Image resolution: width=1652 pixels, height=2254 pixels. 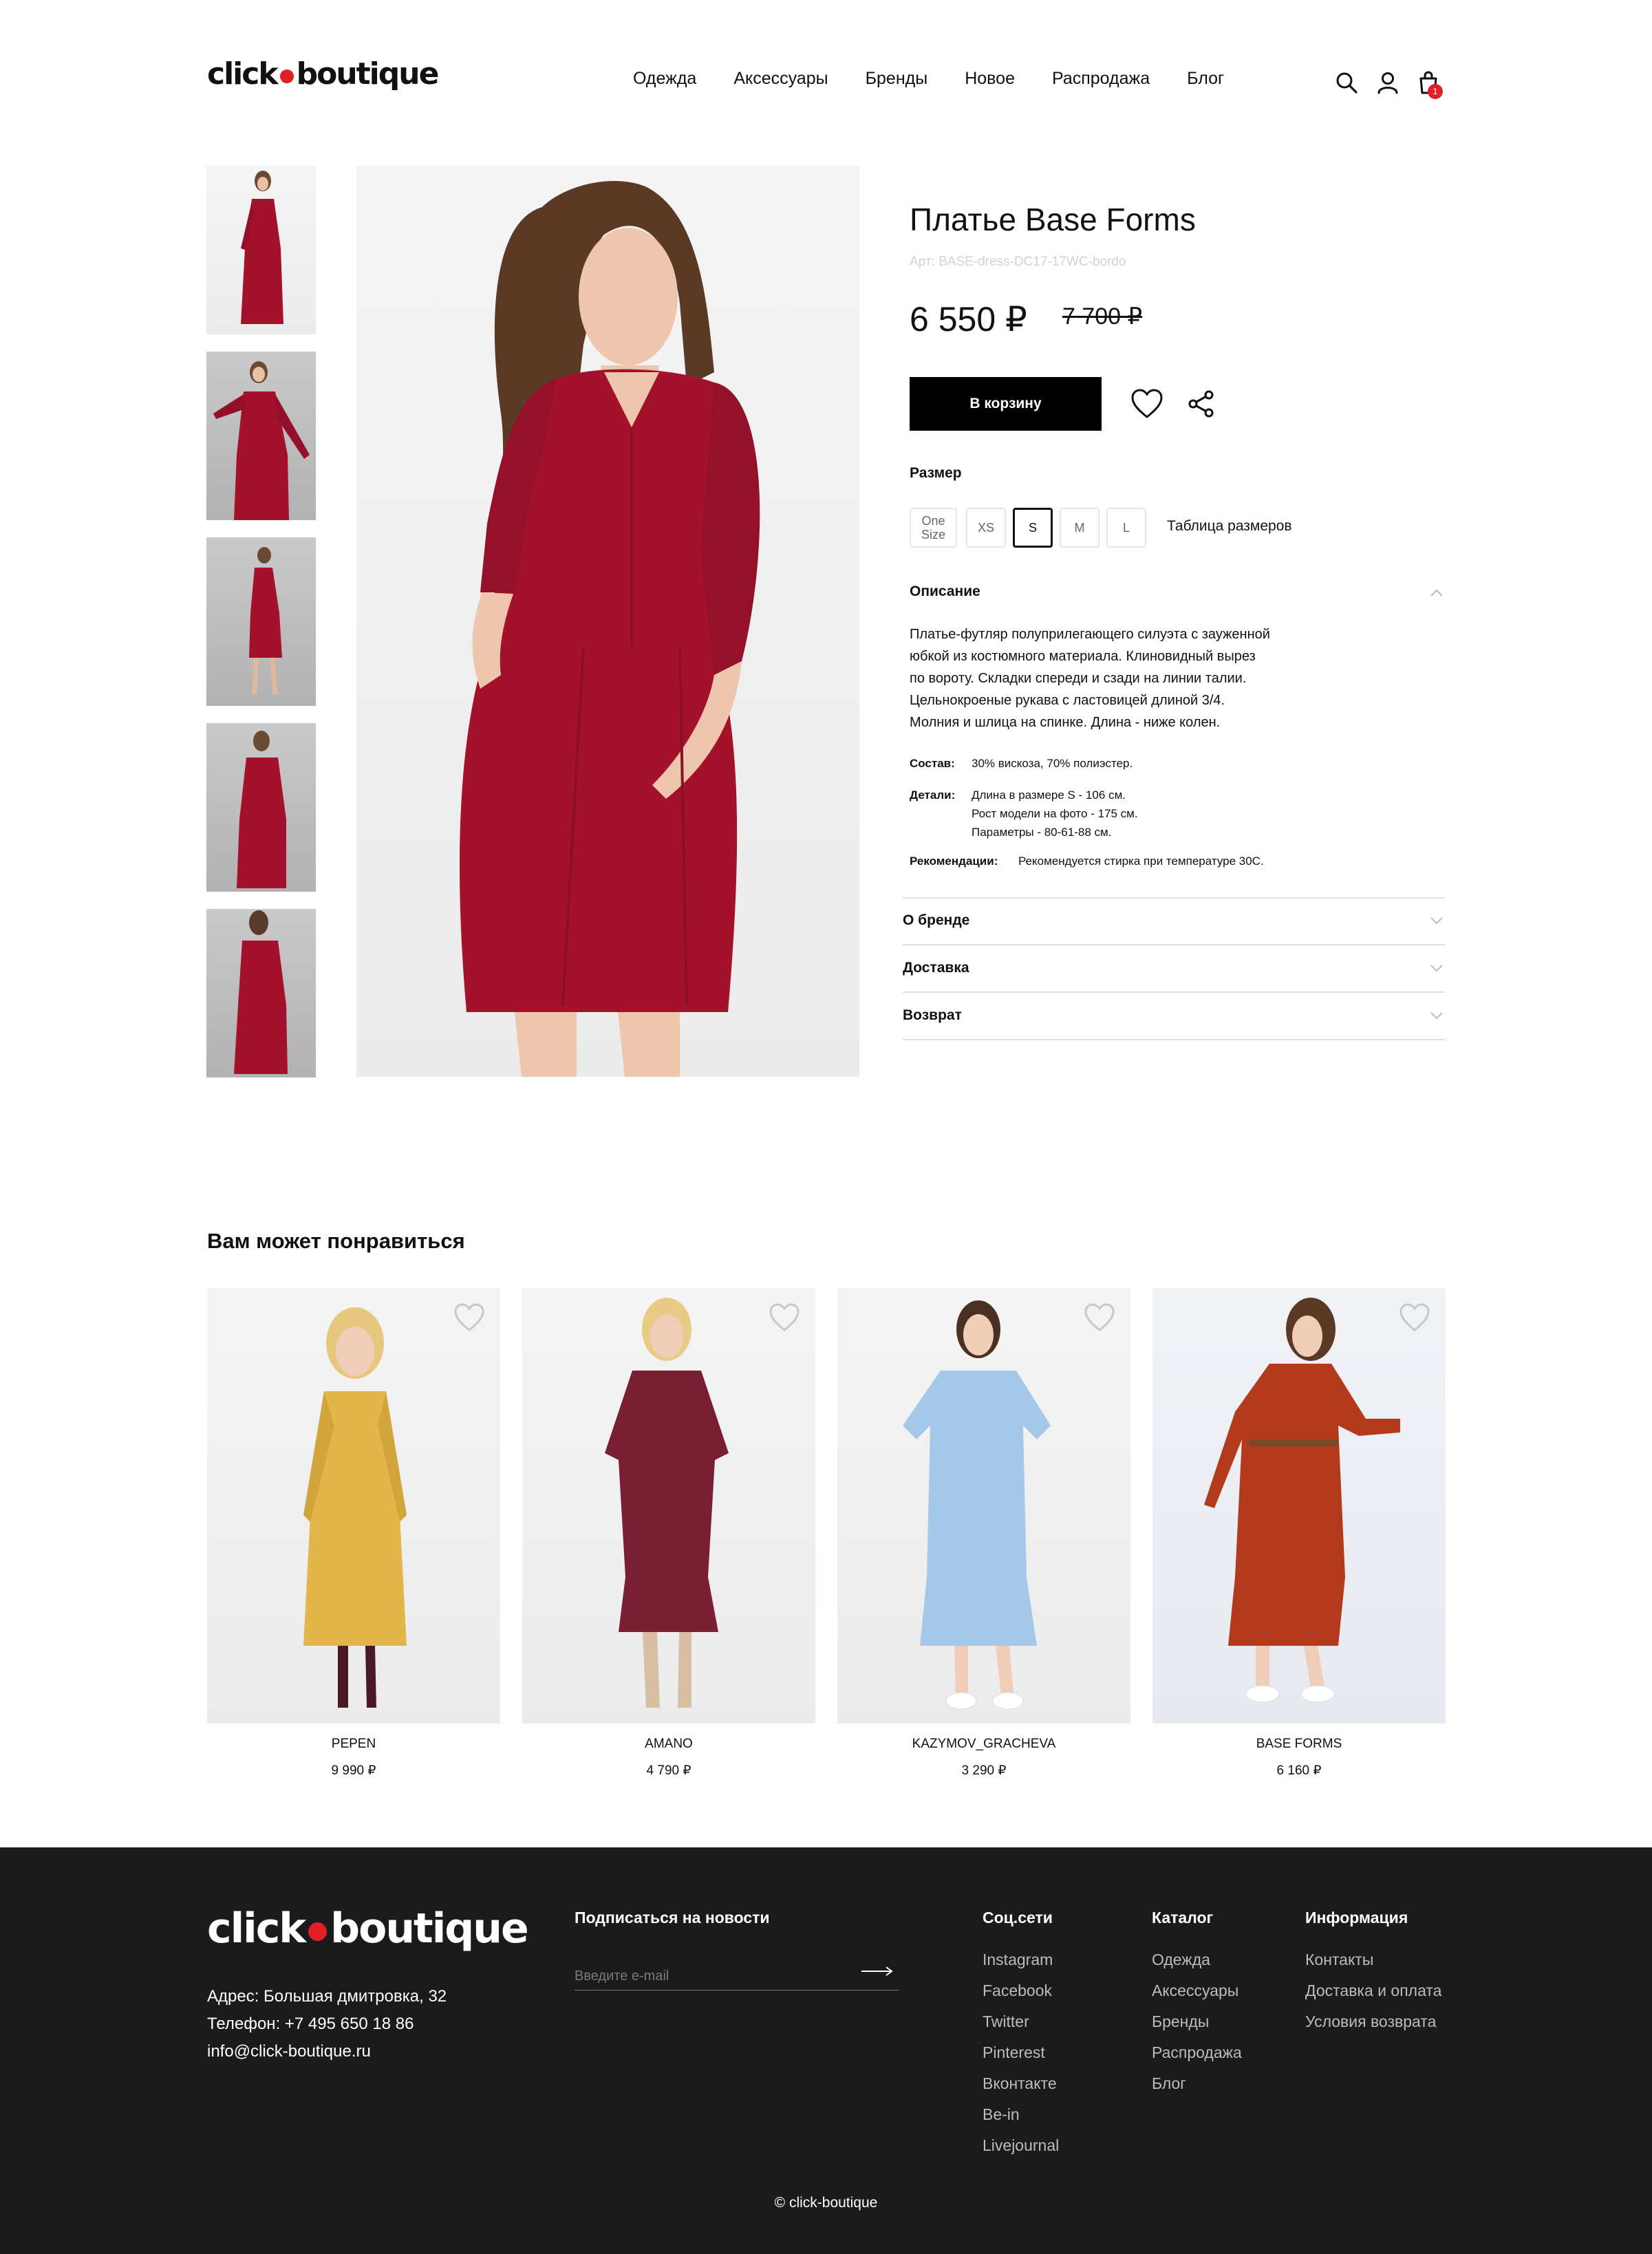 I want to click on size-option-s: S, so click(x=1033, y=528).